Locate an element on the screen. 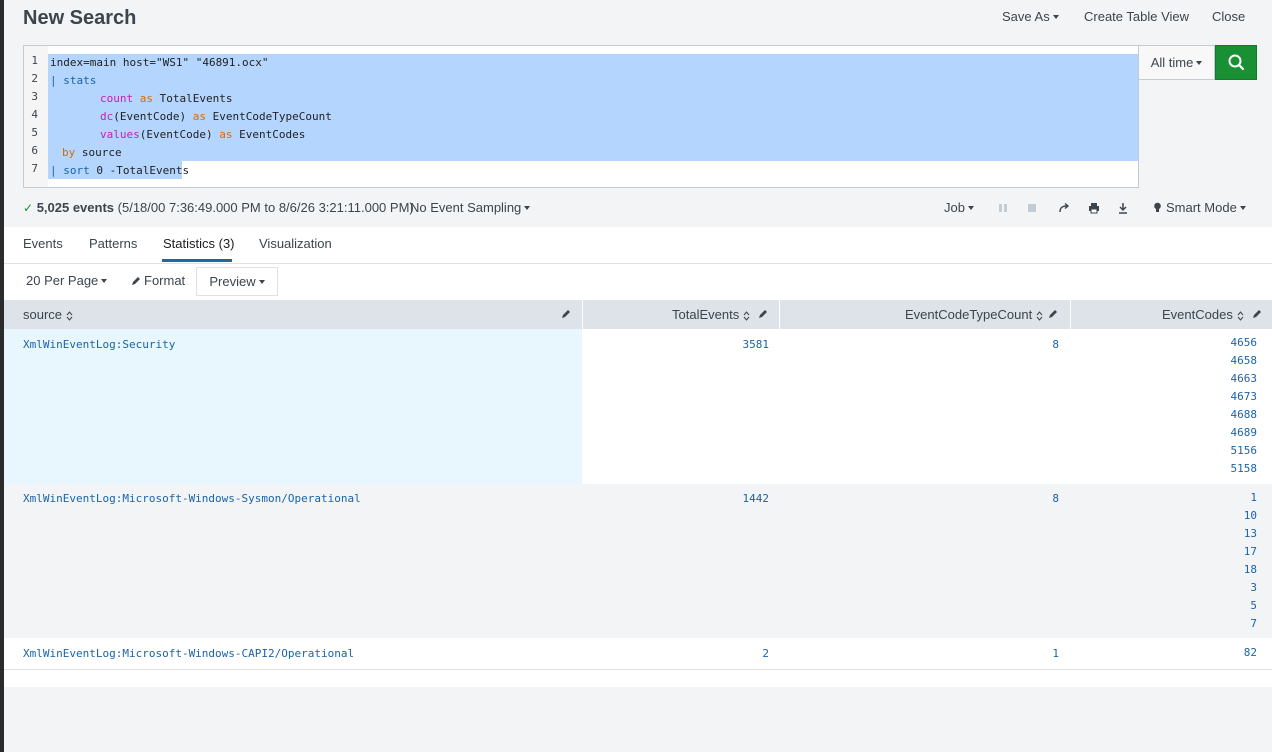 The image size is (1272, 752). code-line-2: | stats is located at coordinates (73, 80).